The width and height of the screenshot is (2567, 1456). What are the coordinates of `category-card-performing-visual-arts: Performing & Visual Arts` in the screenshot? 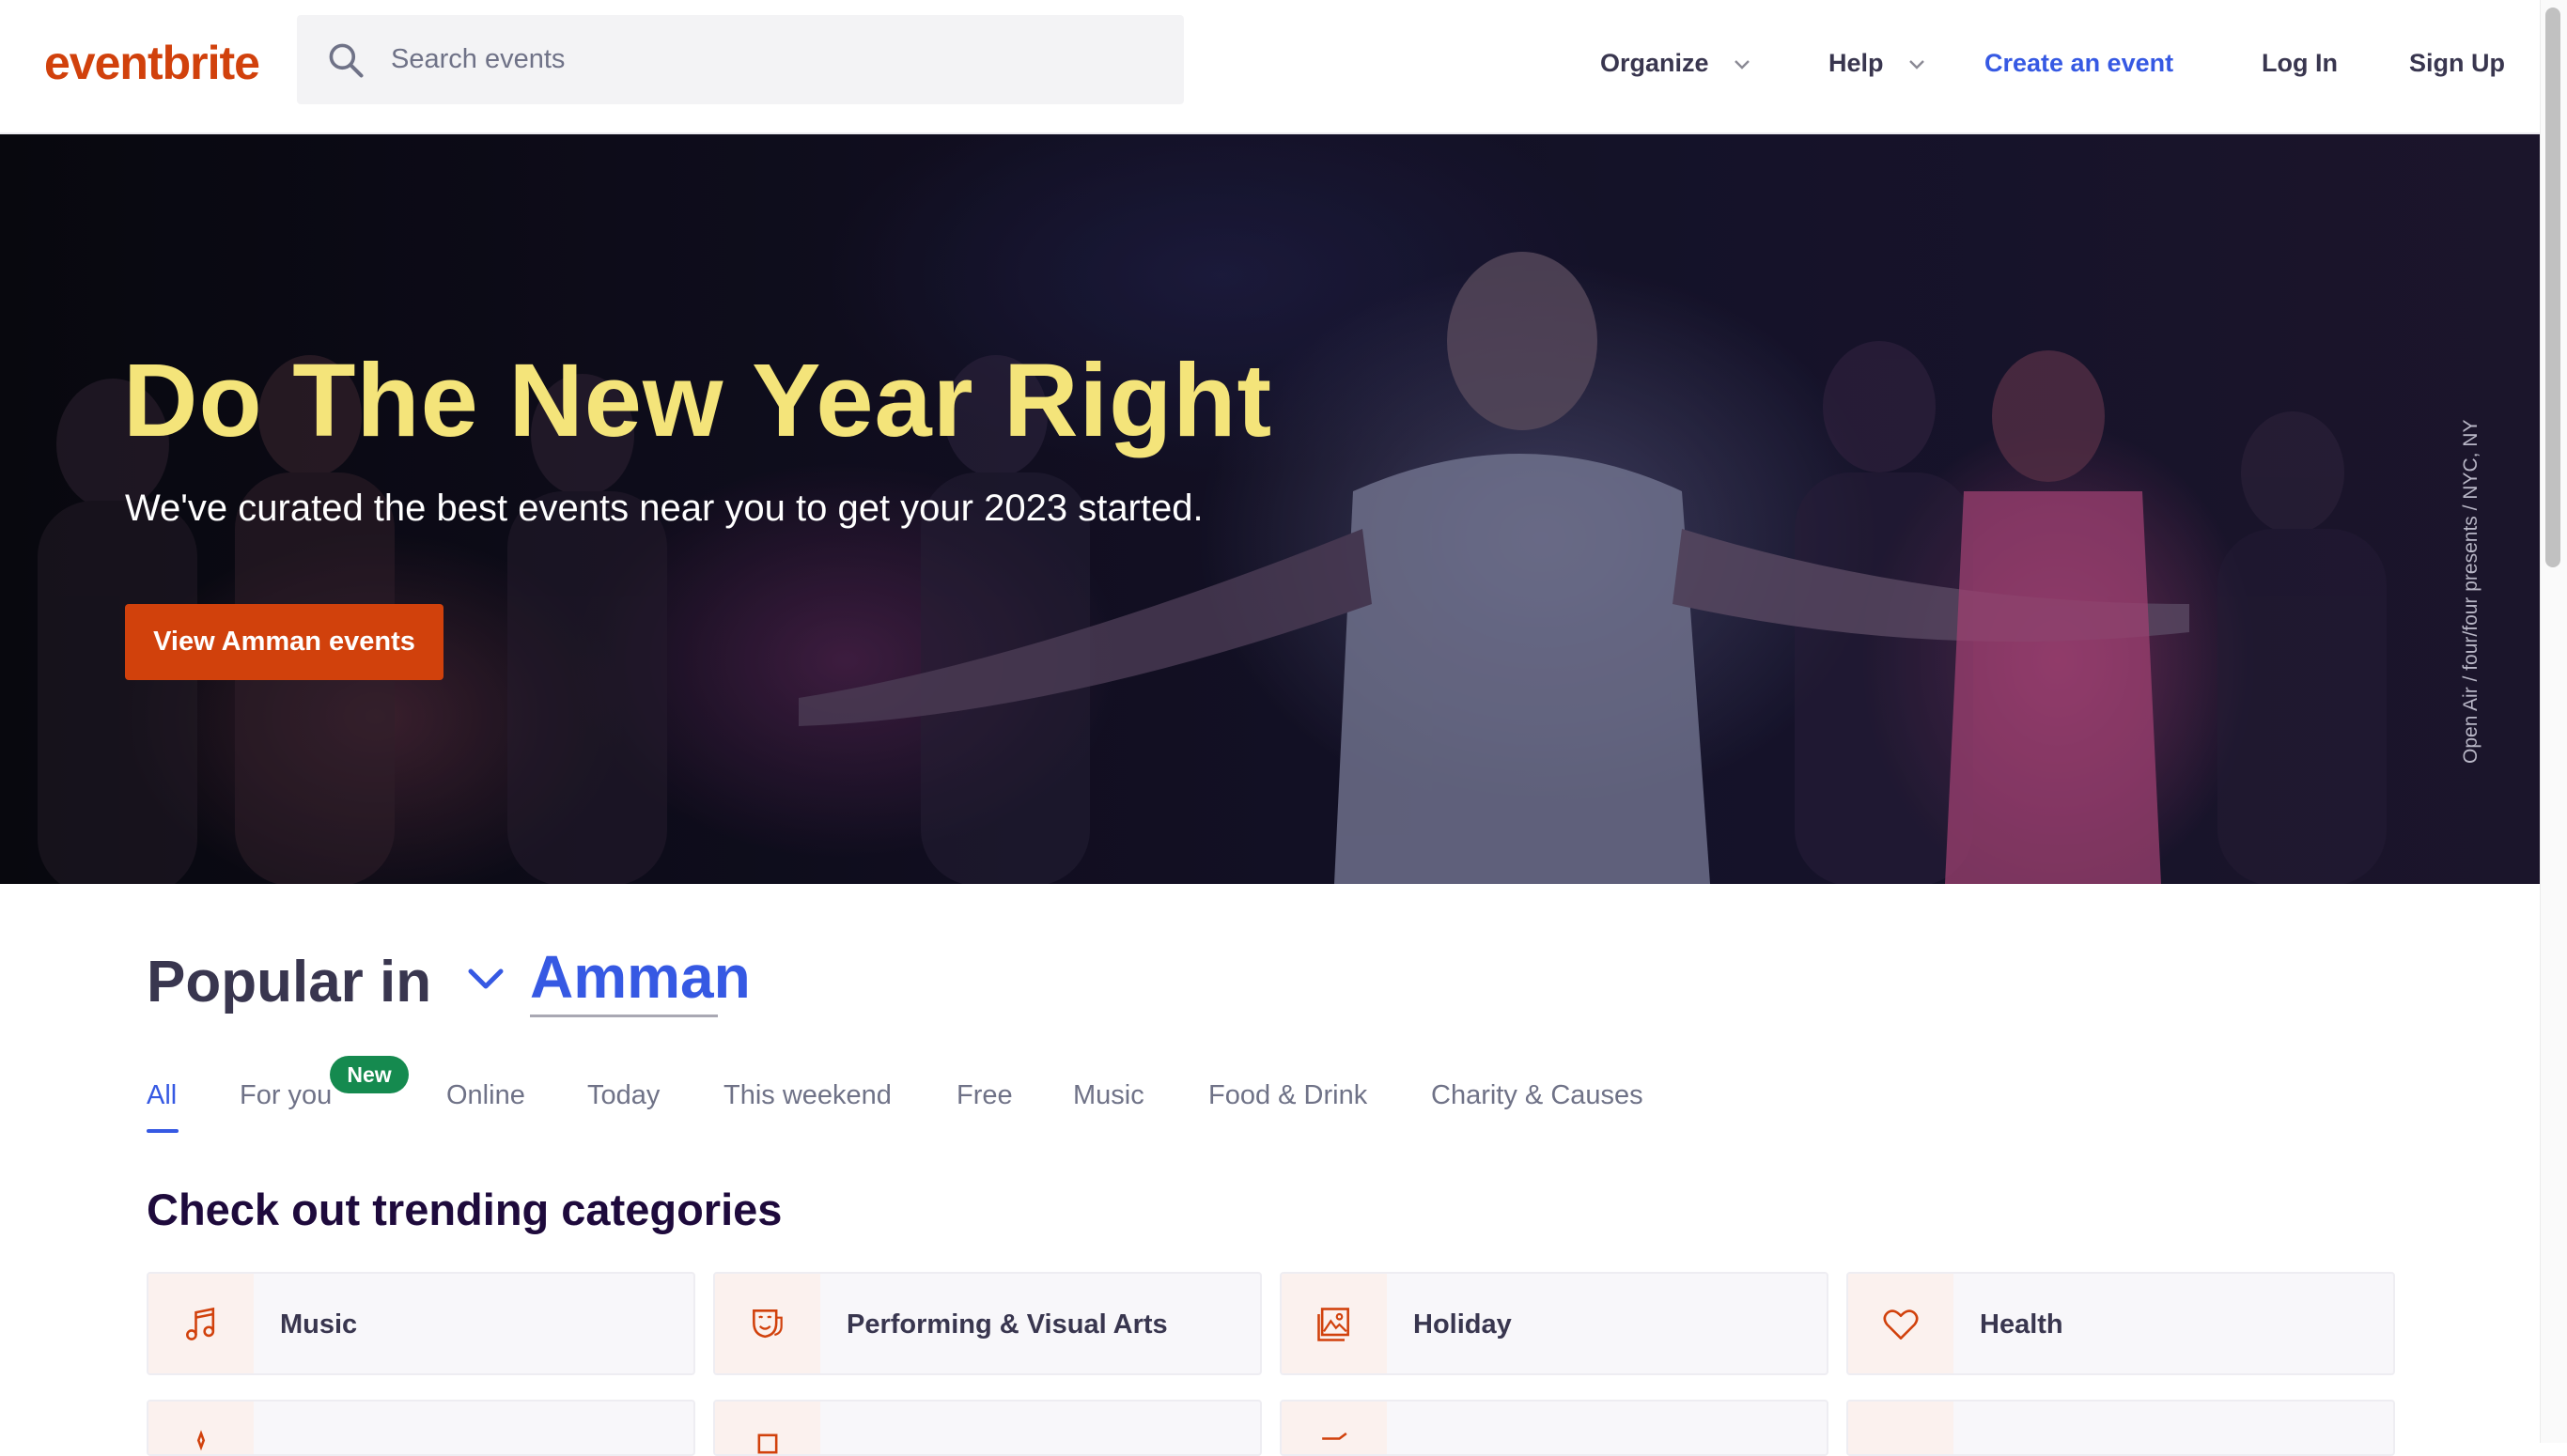 It's located at (988, 1323).